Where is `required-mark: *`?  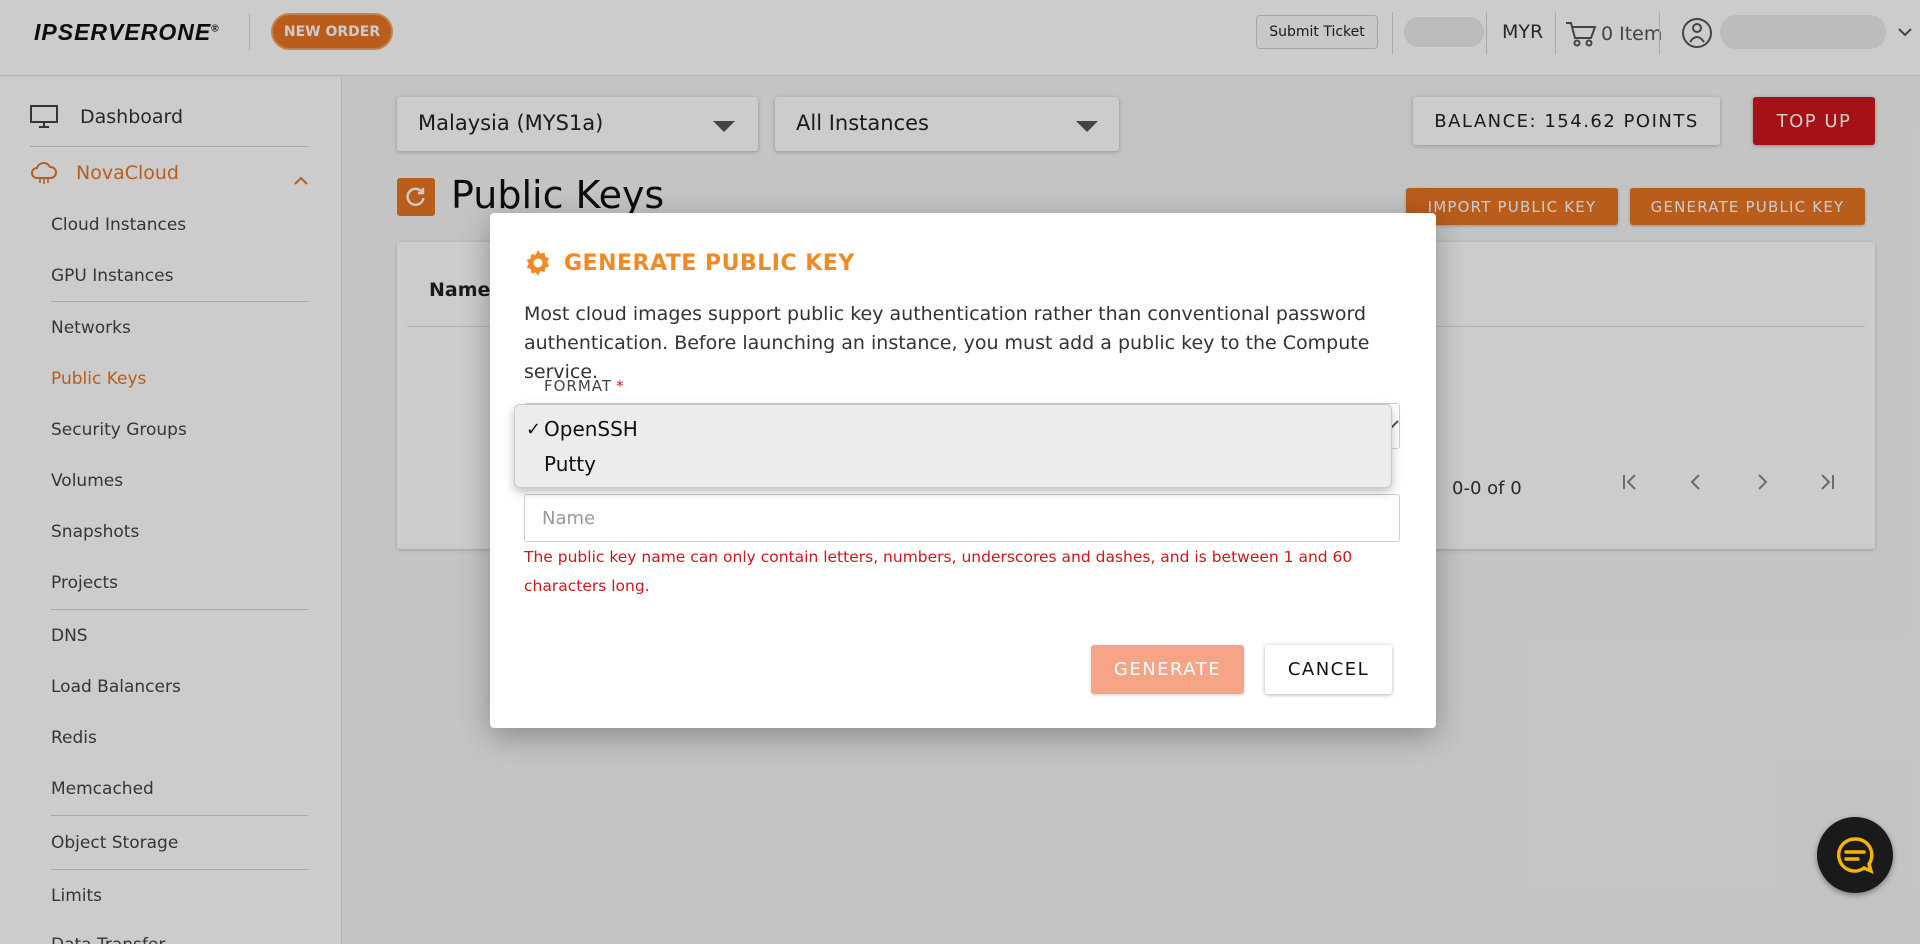 required-mark: * is located at coordinates (620, 386).